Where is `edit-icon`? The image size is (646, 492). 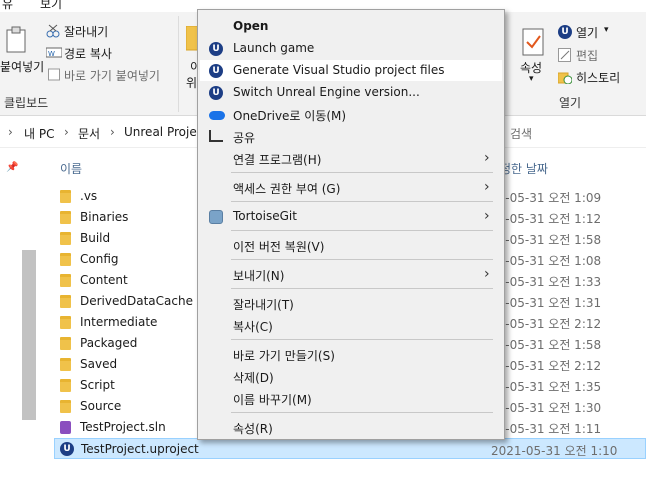
edit-icon is located at coordinates (564, 55).